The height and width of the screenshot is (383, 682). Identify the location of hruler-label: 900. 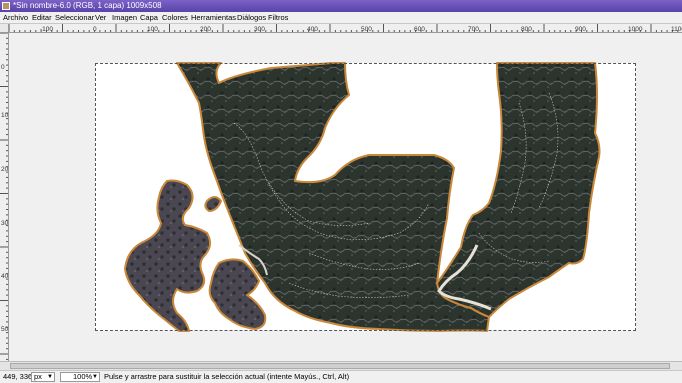
(580, 29).